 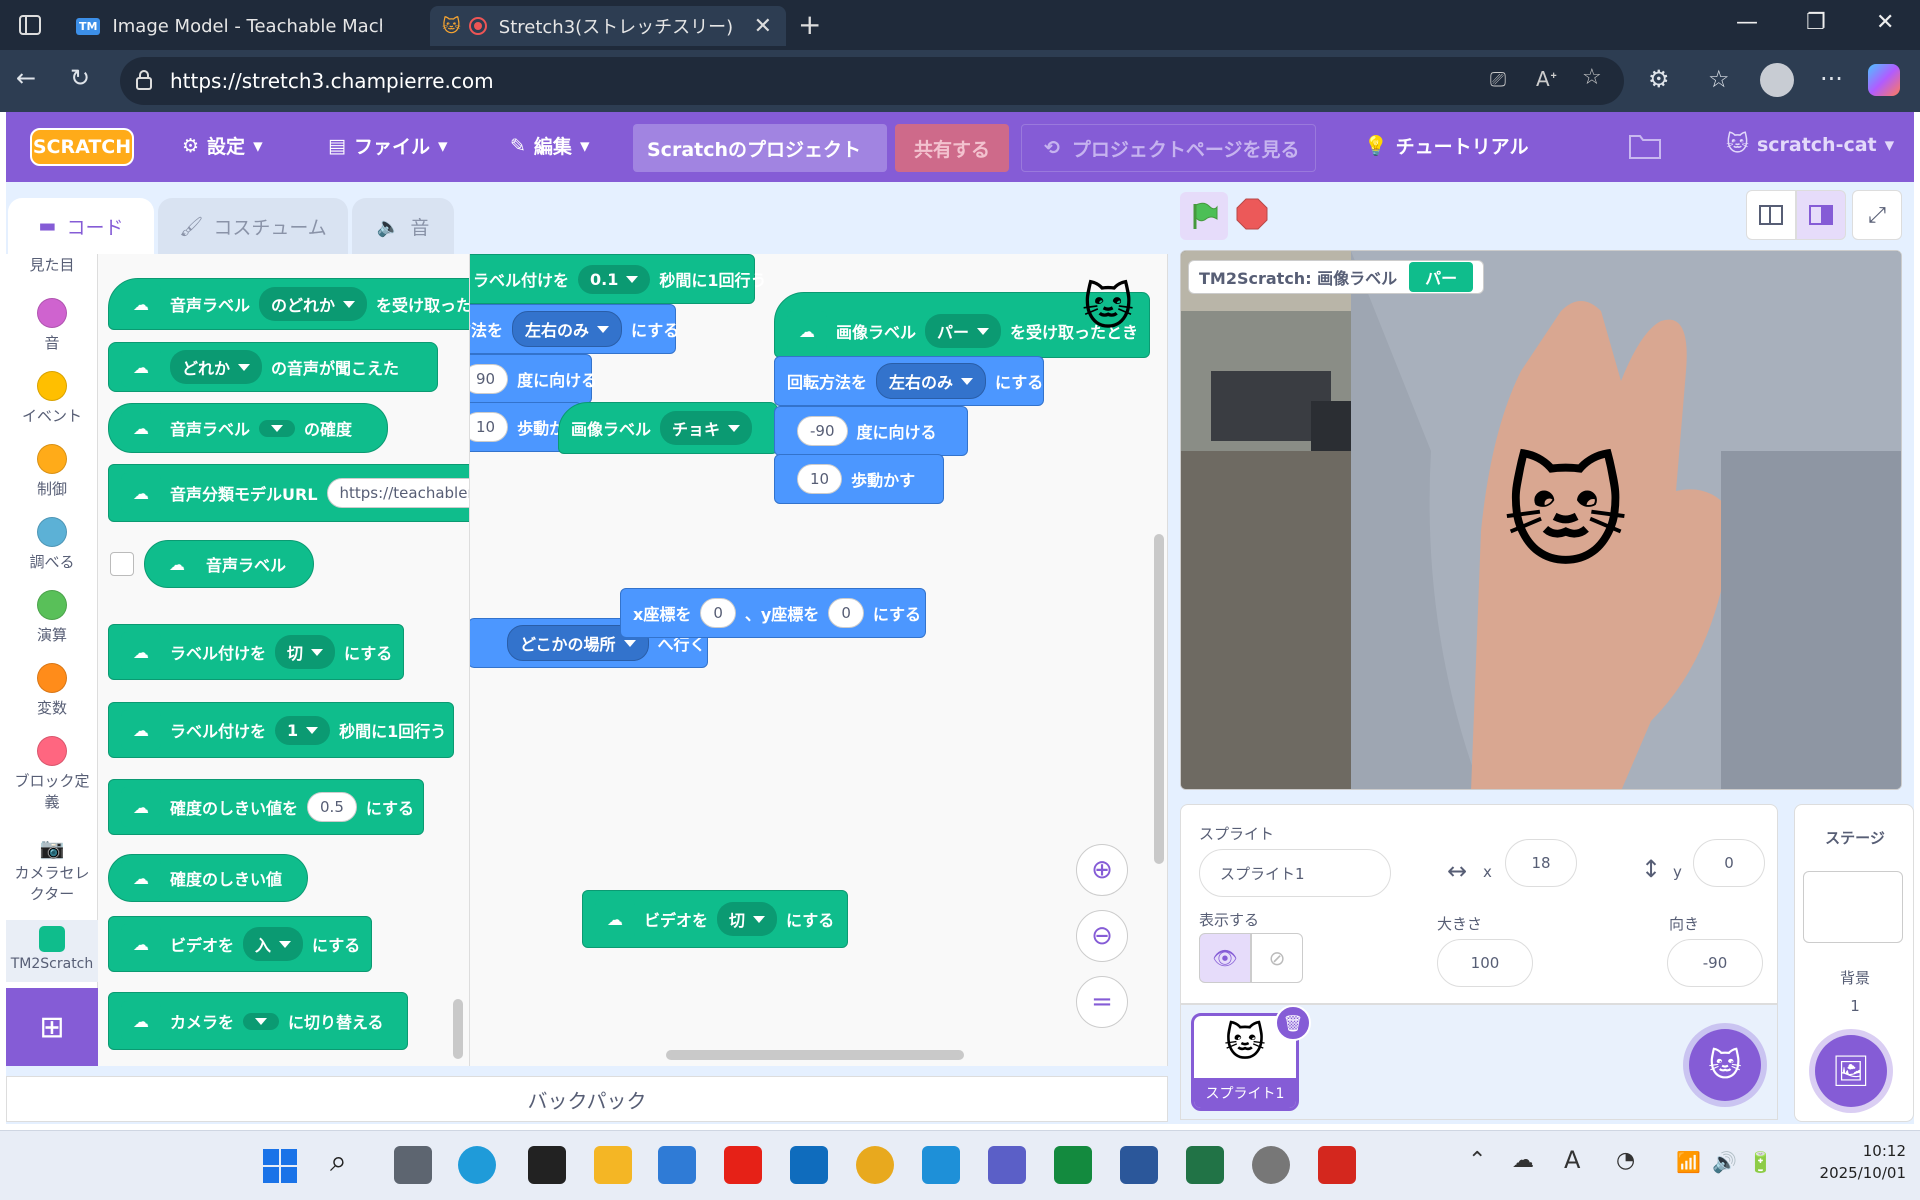 I want to click on remote-desktop-icon, so click(x=941, y=1165).